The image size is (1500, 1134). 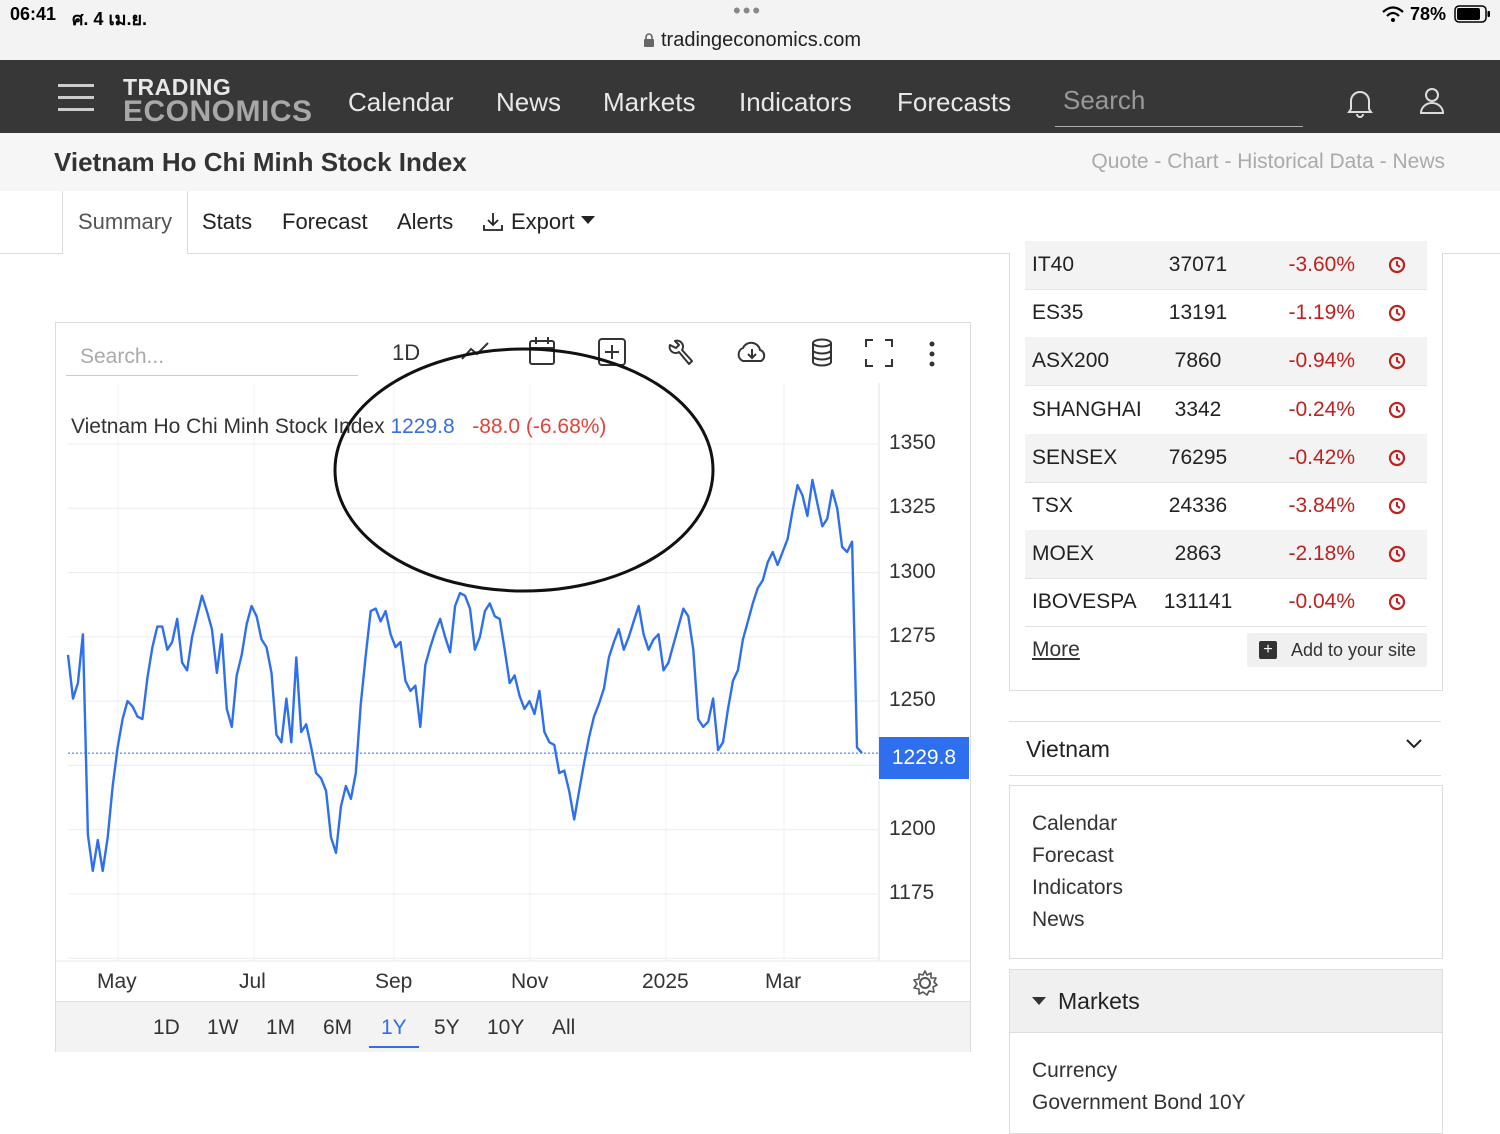 What do you see at coordinates (1321, 264) in the screenshot?
I see `market-change: -3.60%` at bounding box center [1321, 264].